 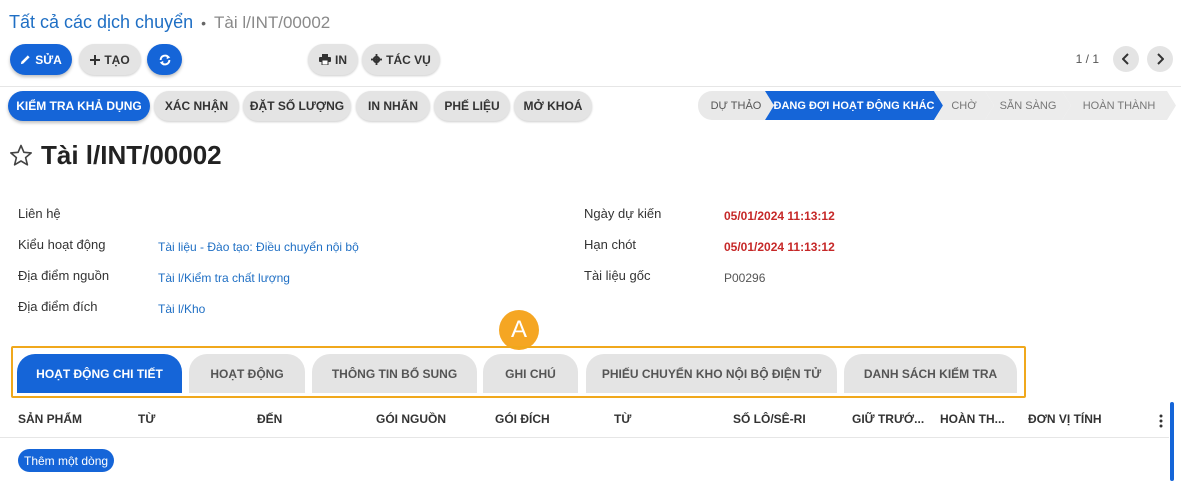 What do you see at coordinates (1065, 419) in the screenshot?
I see `column-header-uom: ĐƠN VỊ TÍNH` at bounding box center [1065, 419].